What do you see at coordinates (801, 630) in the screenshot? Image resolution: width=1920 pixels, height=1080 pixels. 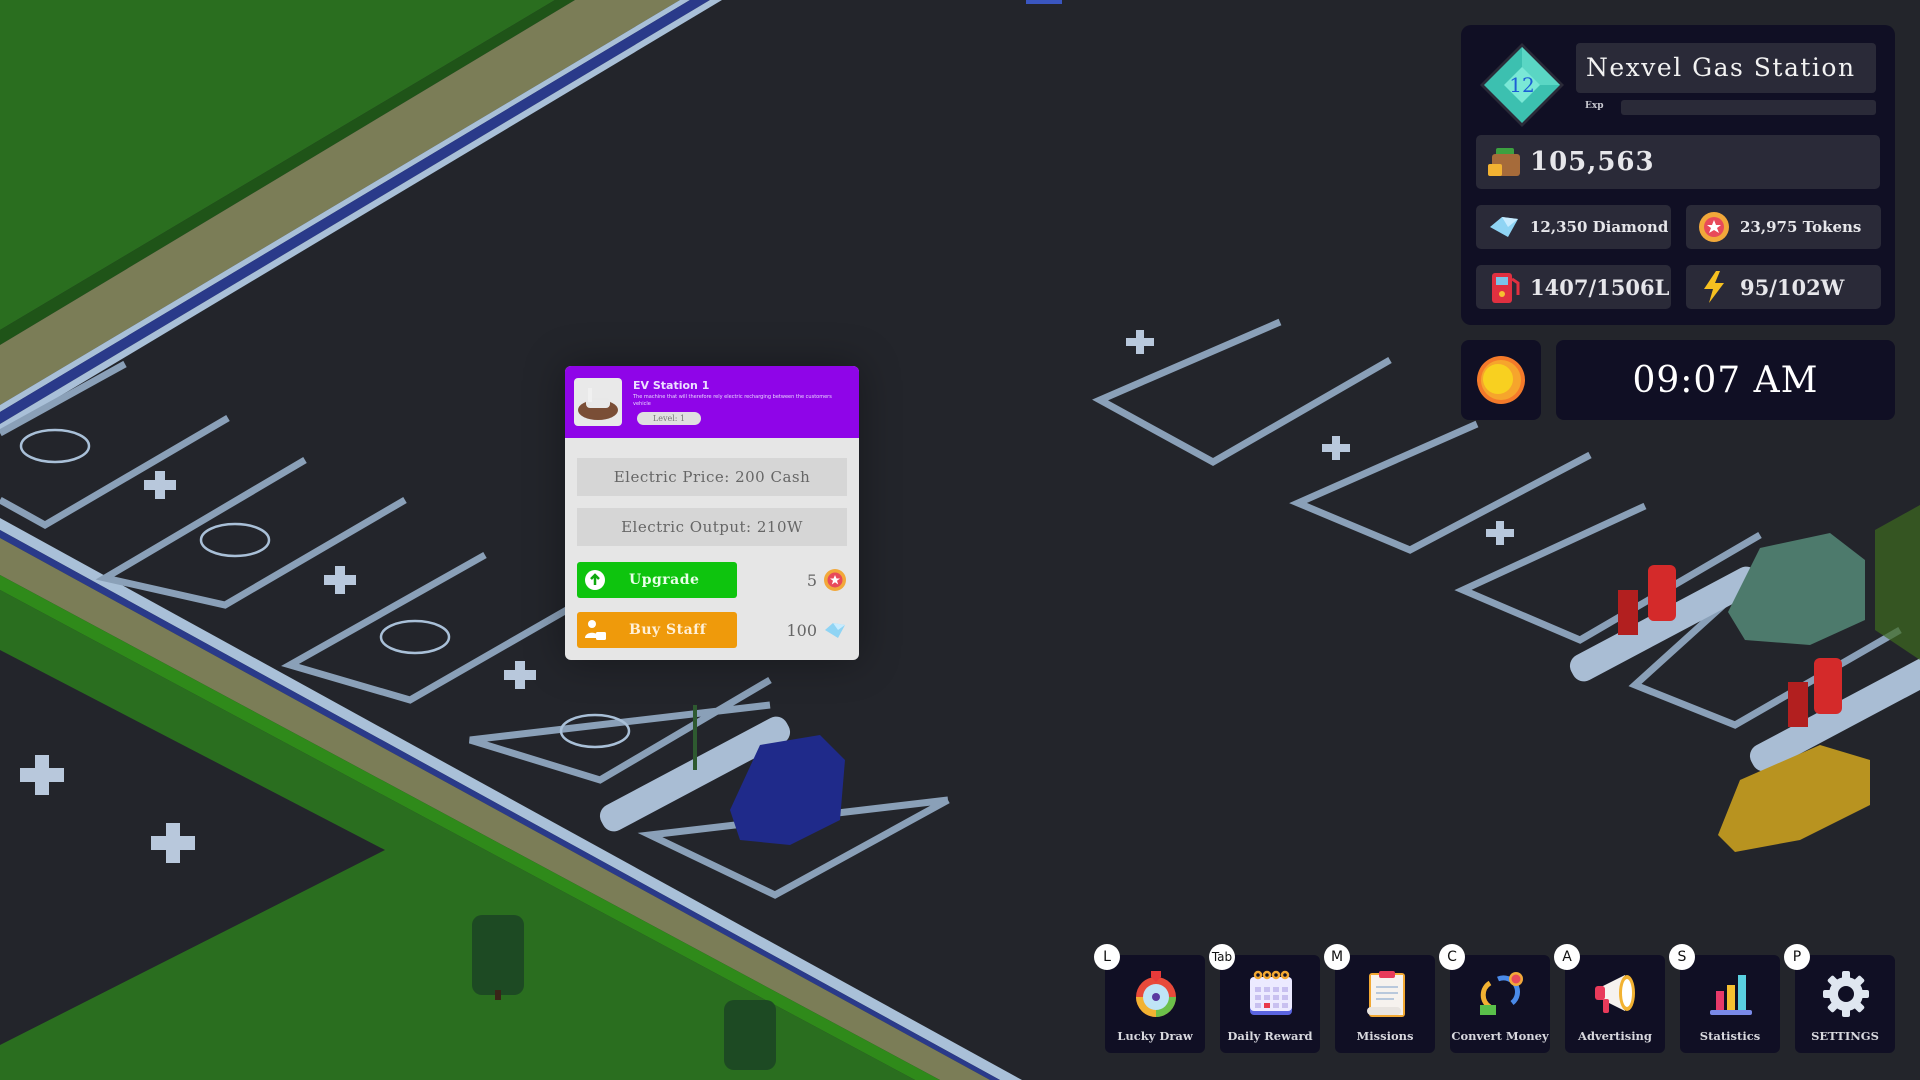 I see `buy-staff-cost-amount: 100` at bounding box center [801, 630].